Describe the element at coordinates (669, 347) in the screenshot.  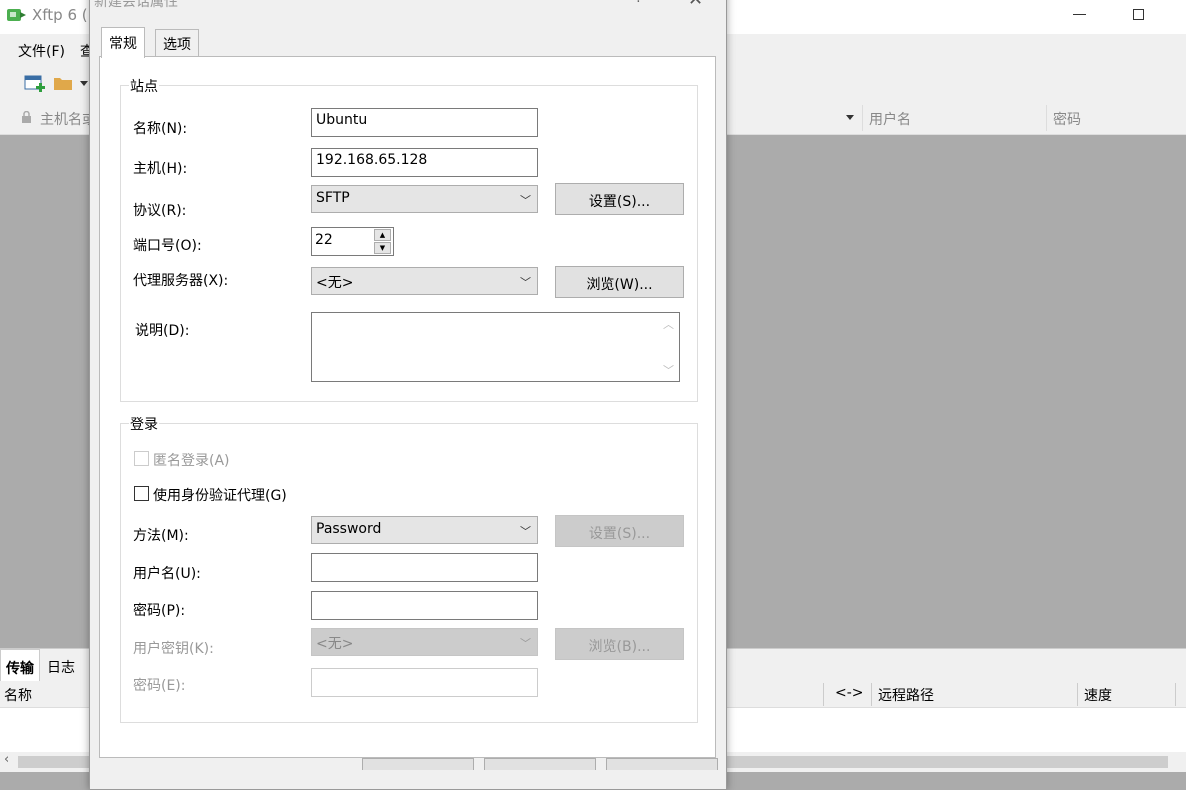
I see `description-scrollbar: ︿ ﹀` at that location.